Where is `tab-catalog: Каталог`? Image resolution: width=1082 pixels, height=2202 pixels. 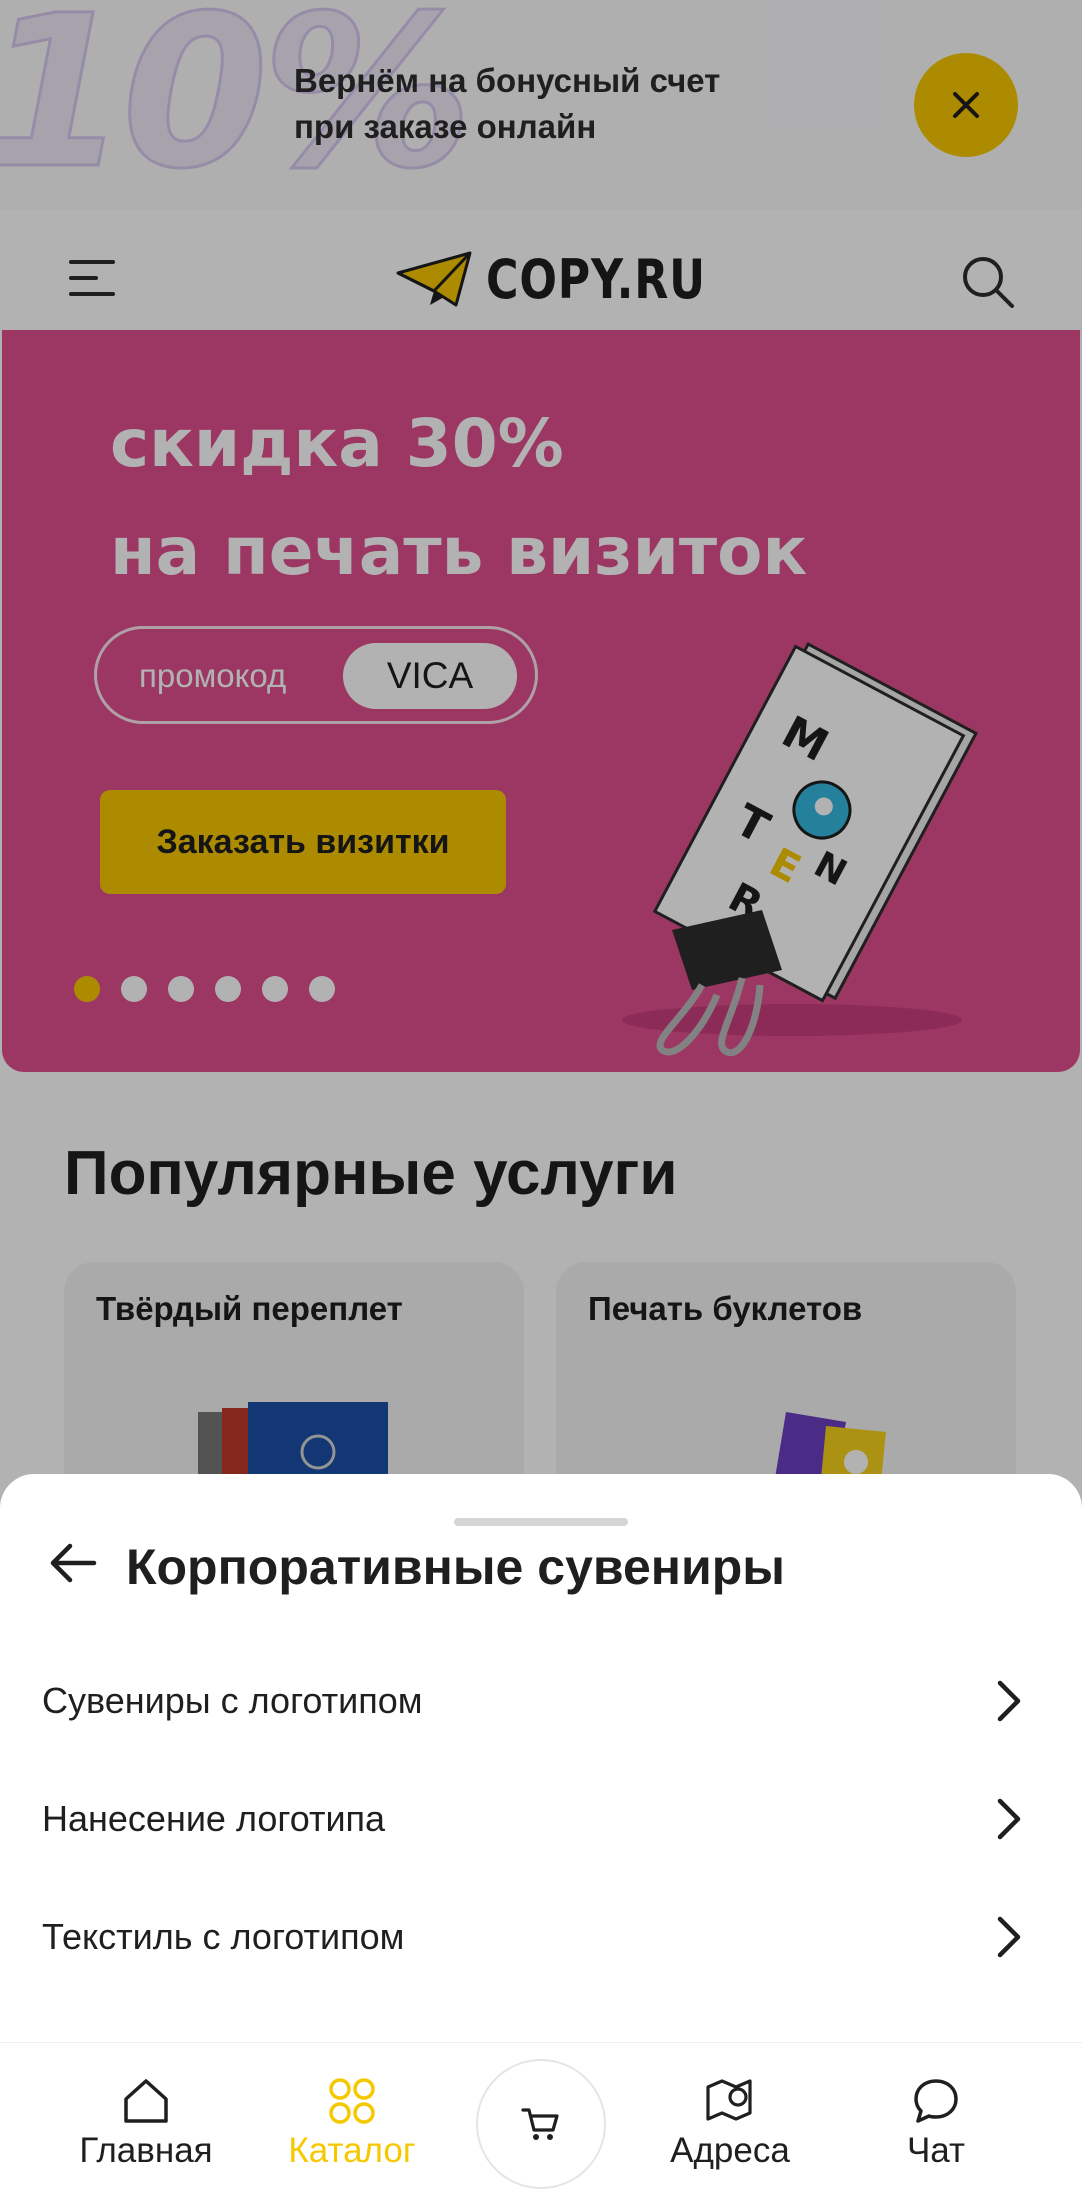 tab-catalog: Каталог is located at coordinates (352, 2128).